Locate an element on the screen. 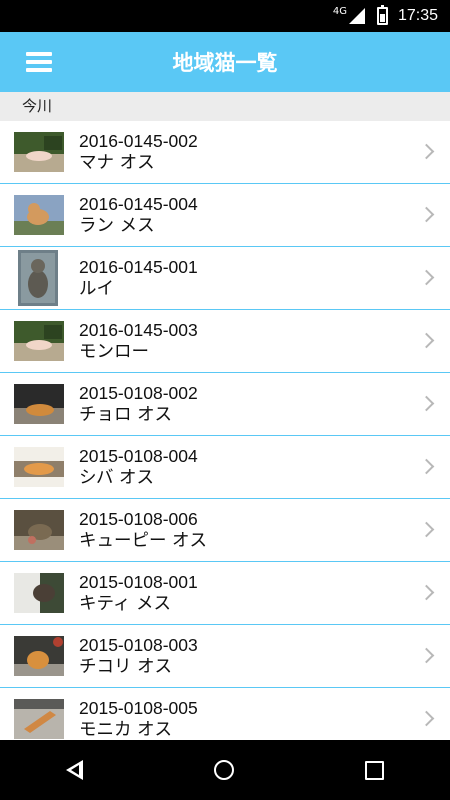  cat-list-item: 2015-0108-005 モニカ オス is located at coordinates (225, 714).